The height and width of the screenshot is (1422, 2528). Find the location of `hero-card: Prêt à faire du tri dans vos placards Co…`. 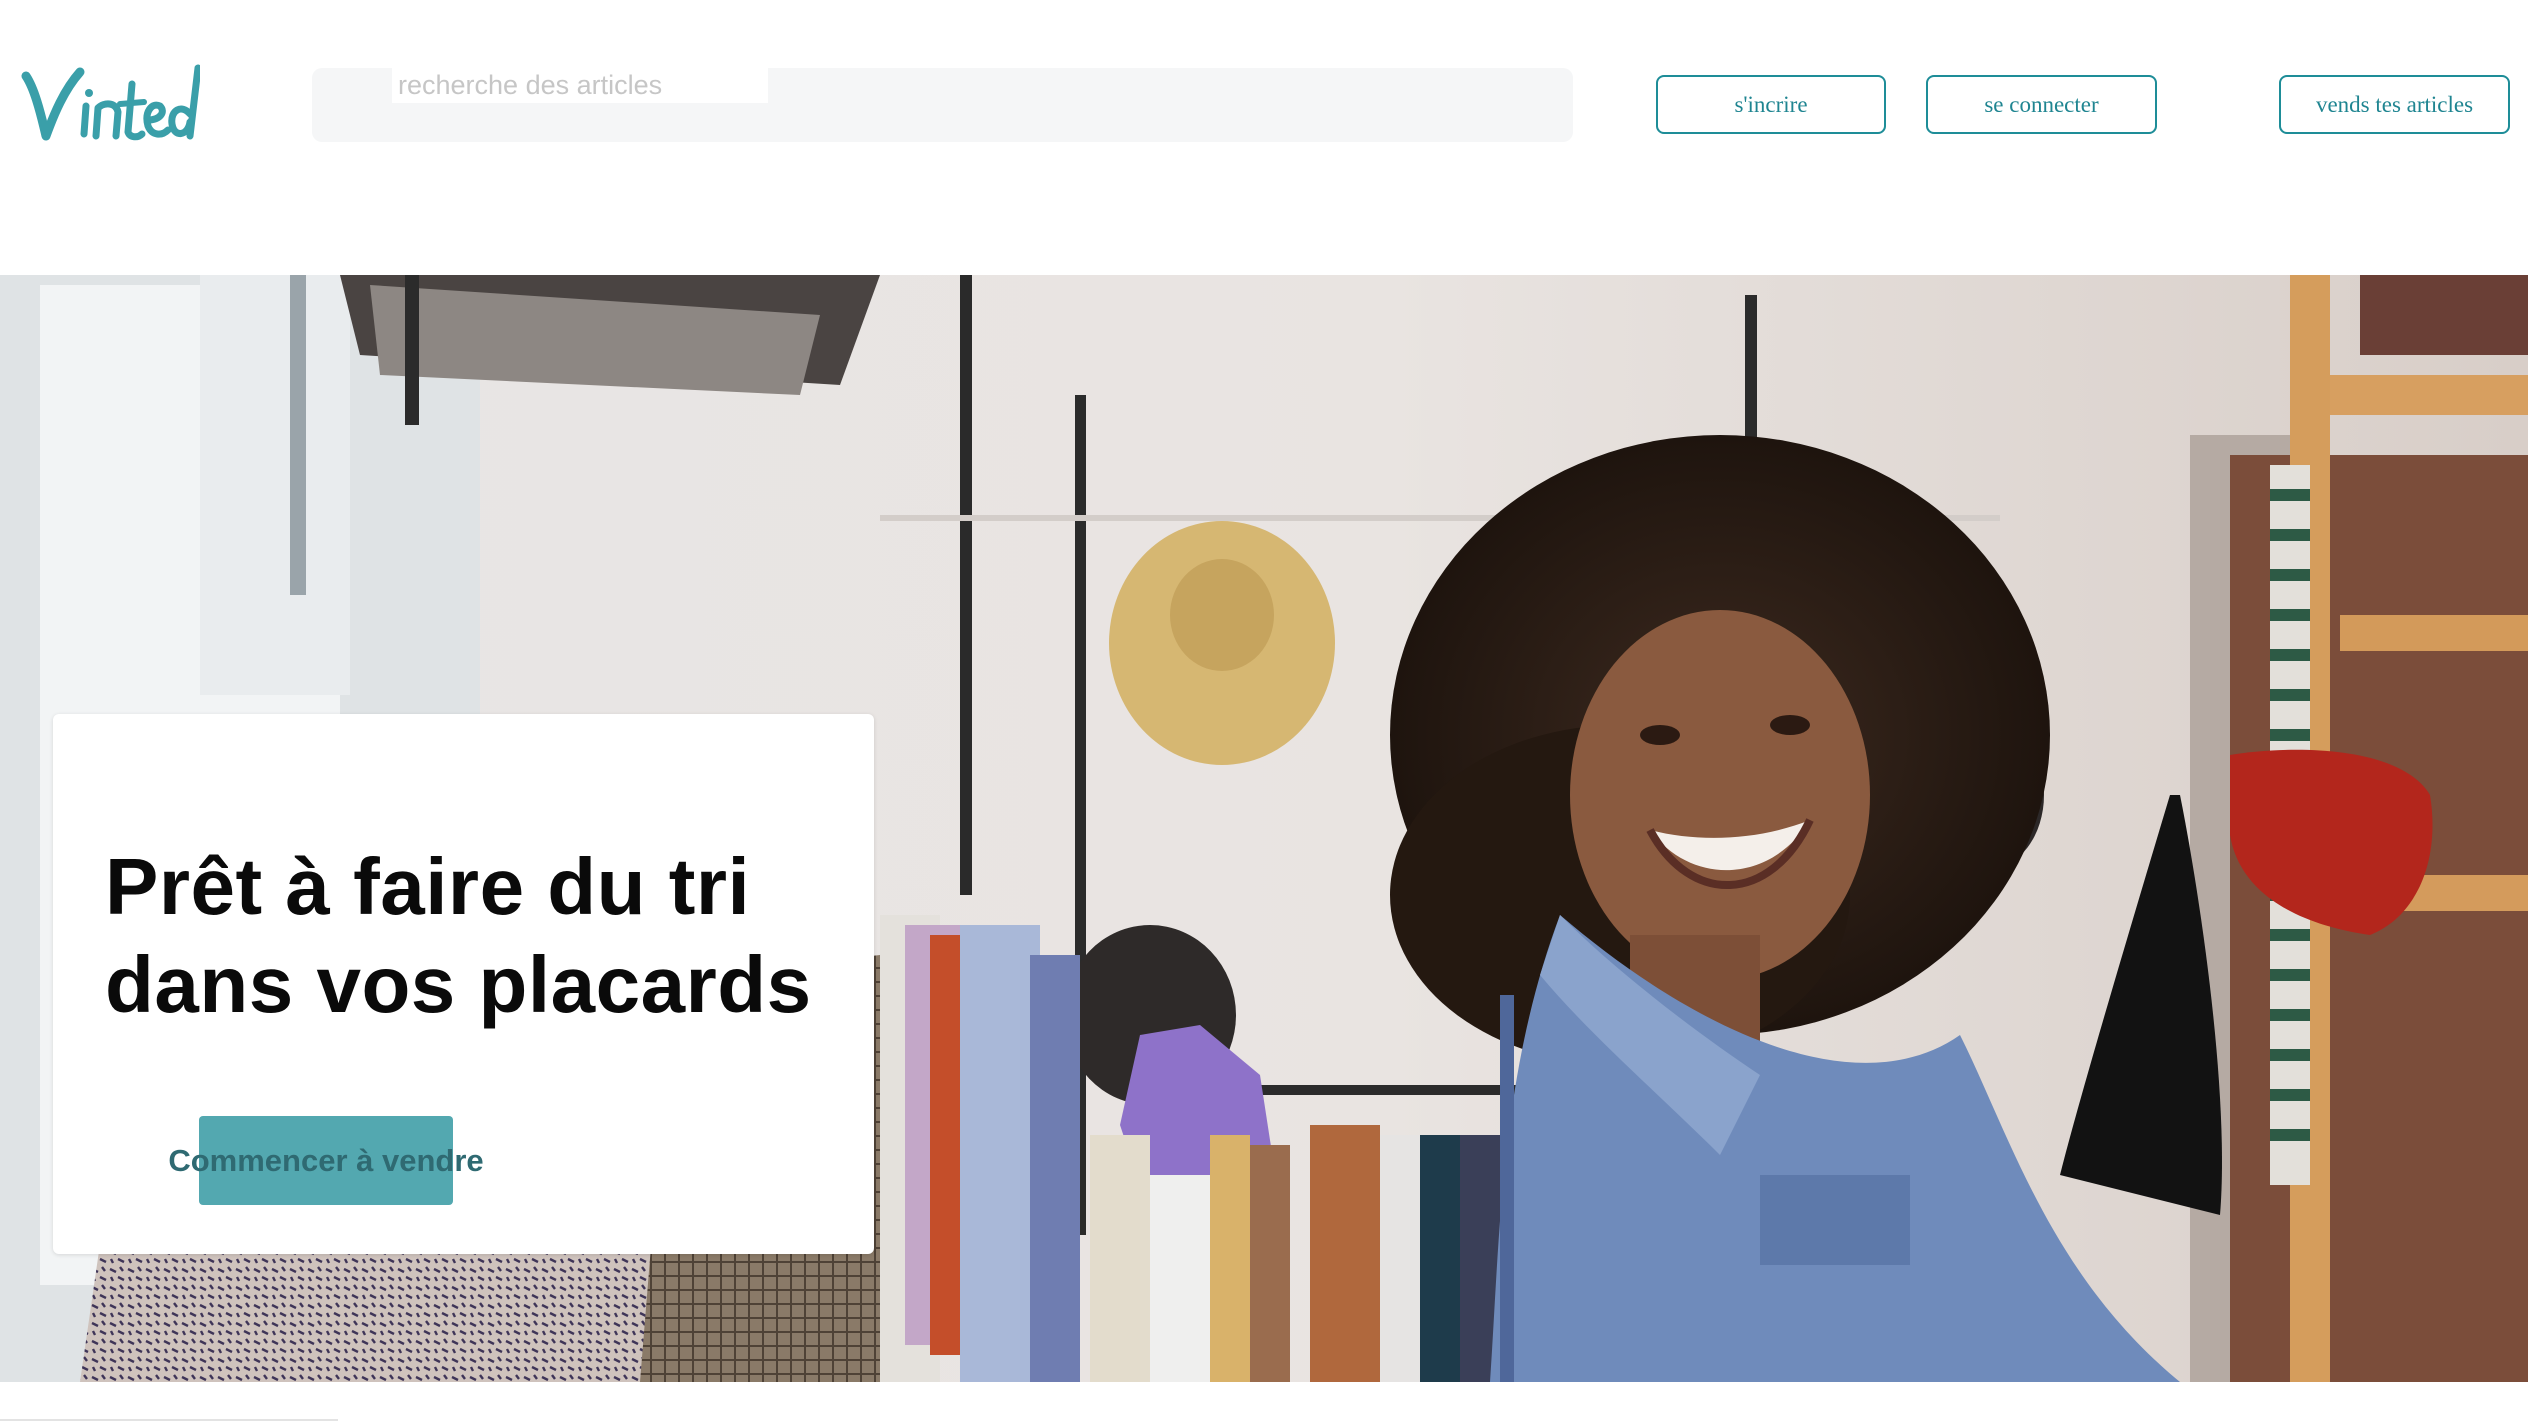

hero-card: Prêt à faire du tri dans vos placards Co… is located at coordinates (463, 984).